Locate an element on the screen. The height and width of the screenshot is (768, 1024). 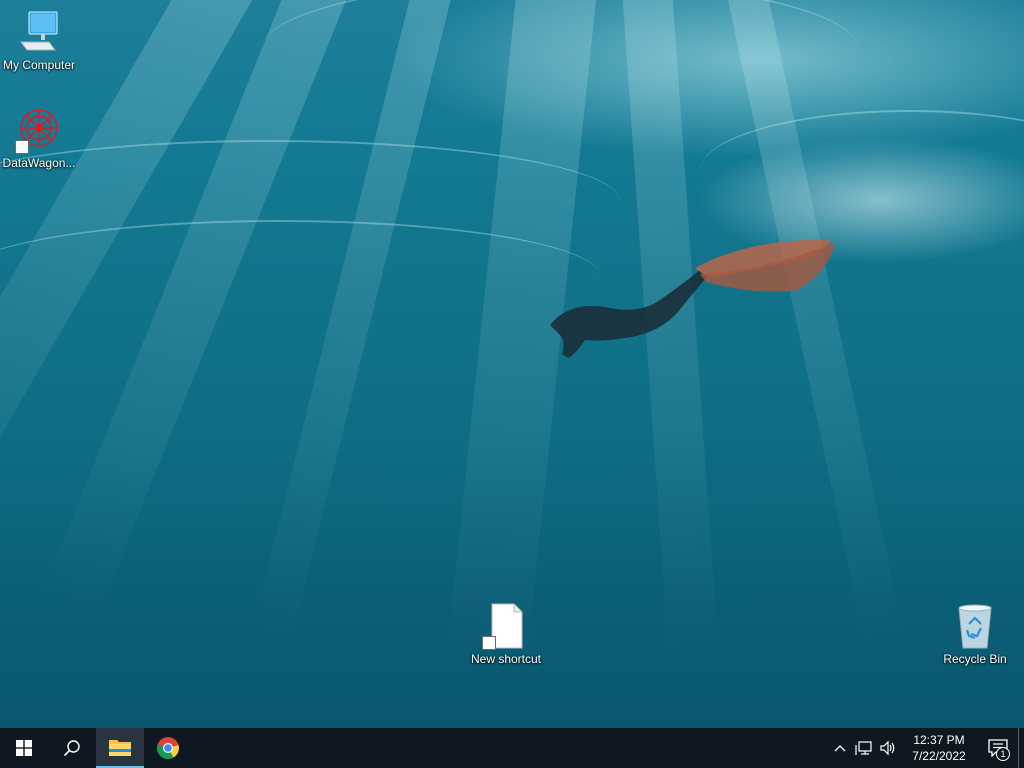
water-wave is located at coordinates (862, 171).